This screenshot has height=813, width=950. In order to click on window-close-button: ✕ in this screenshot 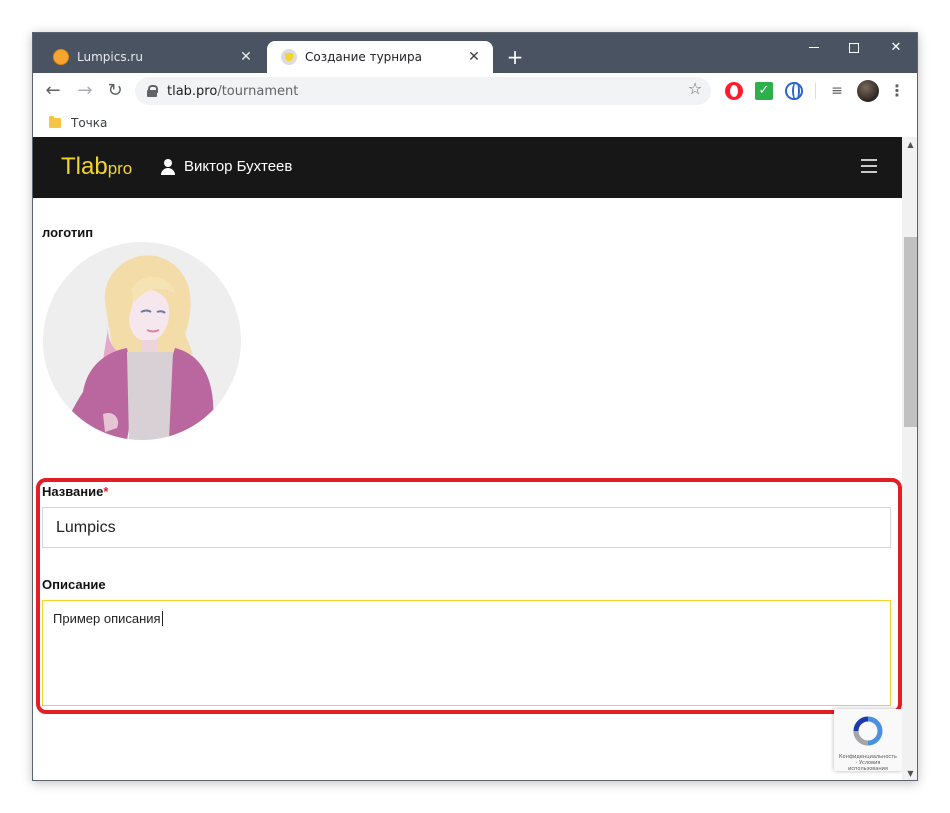, I will do `click(896, 48)`.